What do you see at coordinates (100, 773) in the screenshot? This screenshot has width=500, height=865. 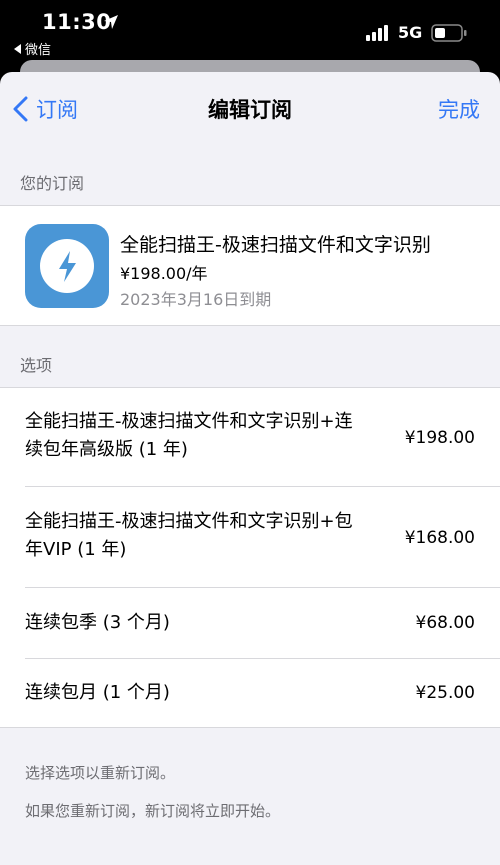 I see `footer-note: 选择选项以重新订阅。` at bounding box center [100, 773].